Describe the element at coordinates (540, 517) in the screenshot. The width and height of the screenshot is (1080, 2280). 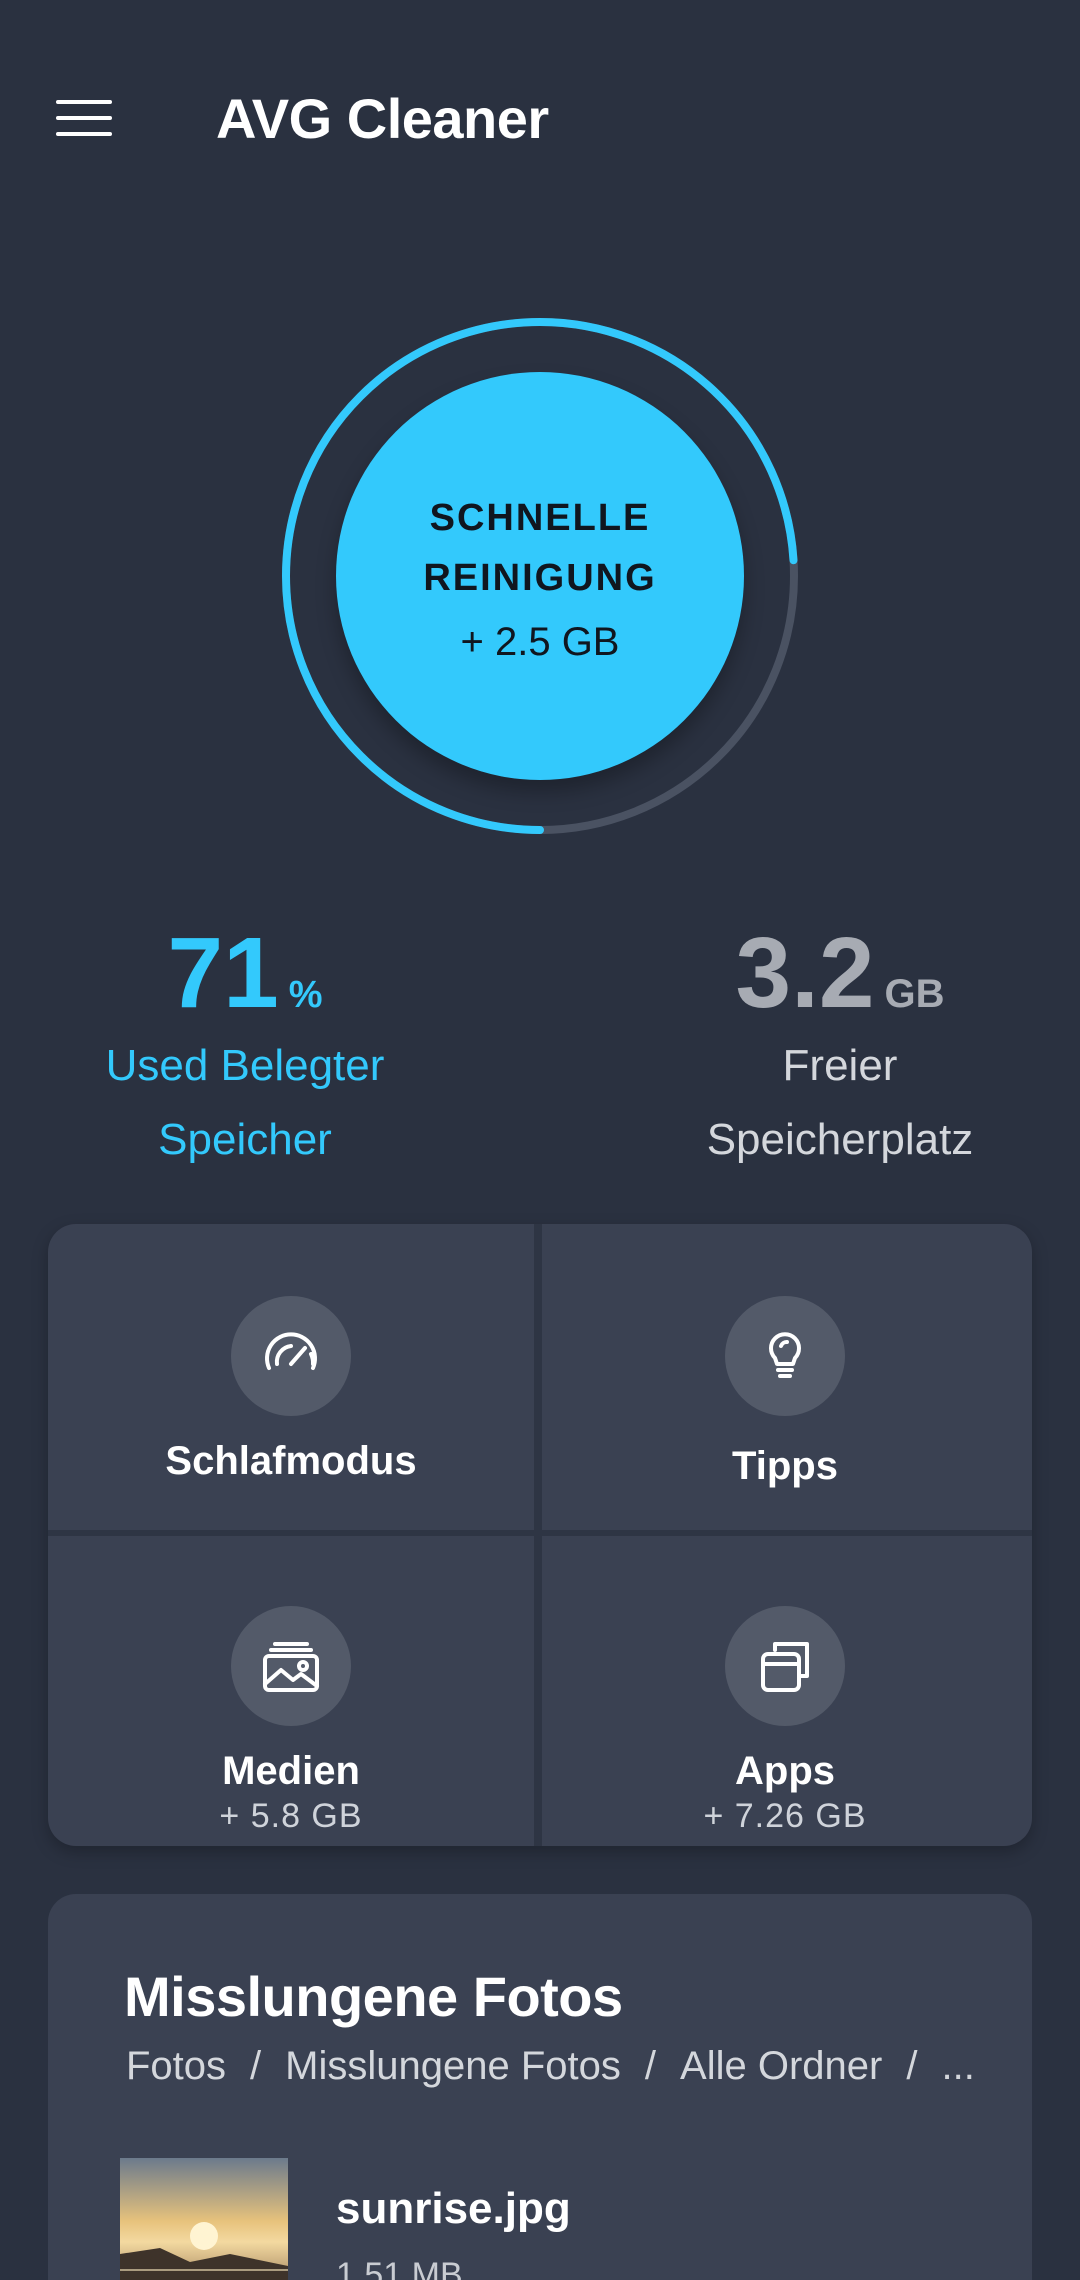
I see `quick-clean-line1: SCHNELLE` at that location.